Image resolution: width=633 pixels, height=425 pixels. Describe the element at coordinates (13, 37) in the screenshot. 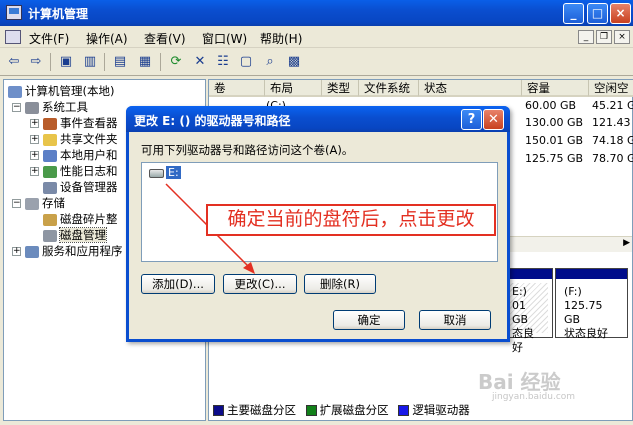

I see `child-window-icon` at that location.